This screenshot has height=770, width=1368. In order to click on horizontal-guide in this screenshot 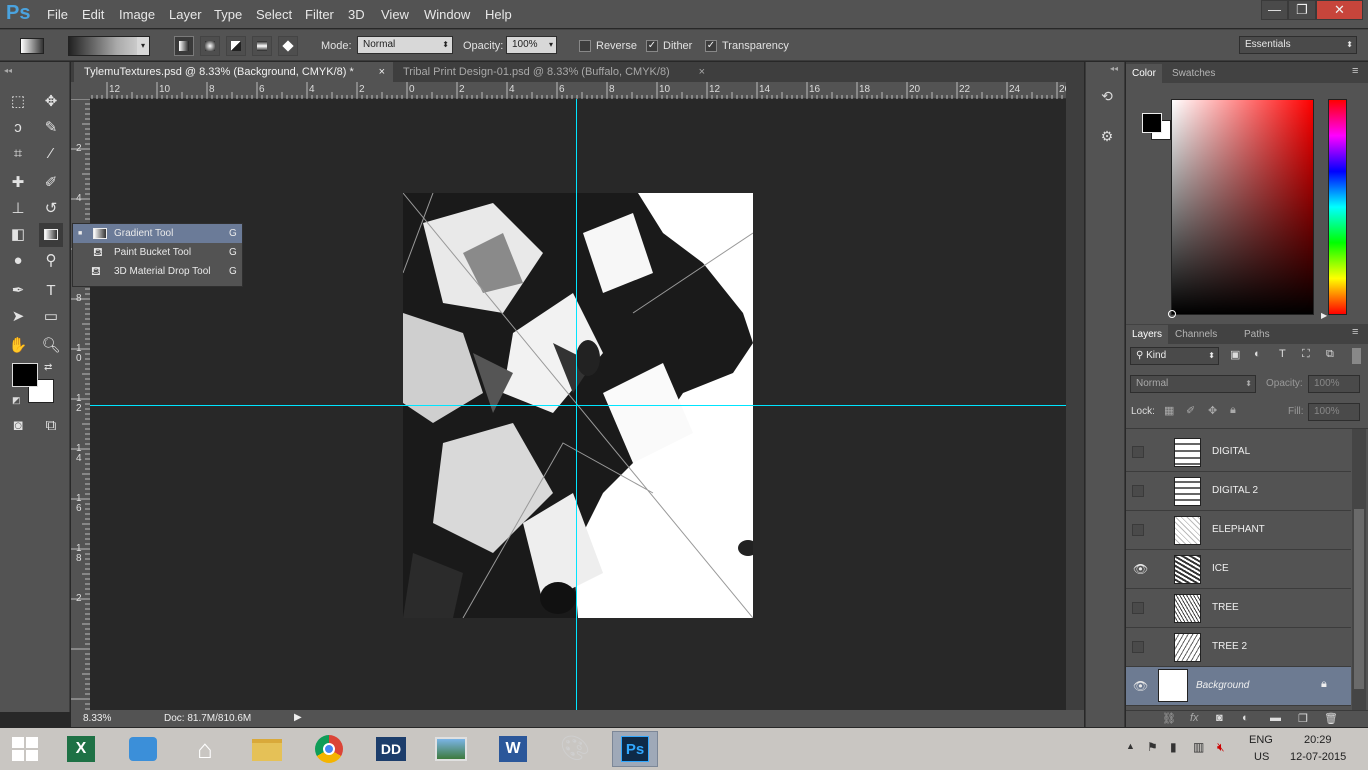, I will do `click(578, 405)`.